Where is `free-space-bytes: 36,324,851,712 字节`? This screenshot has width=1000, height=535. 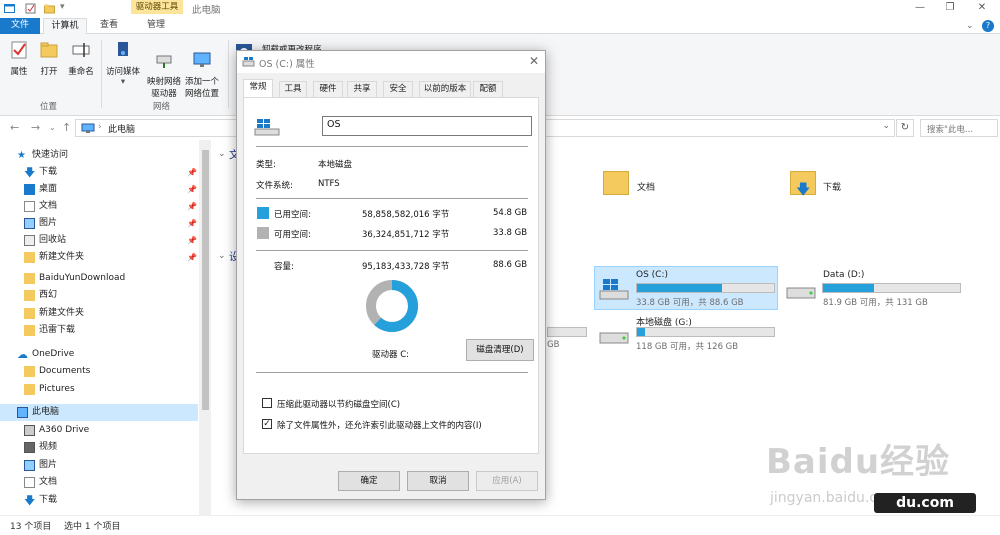
free-space-bytes: 36,324,851,712 字节 is located at coordinates (406, 235).